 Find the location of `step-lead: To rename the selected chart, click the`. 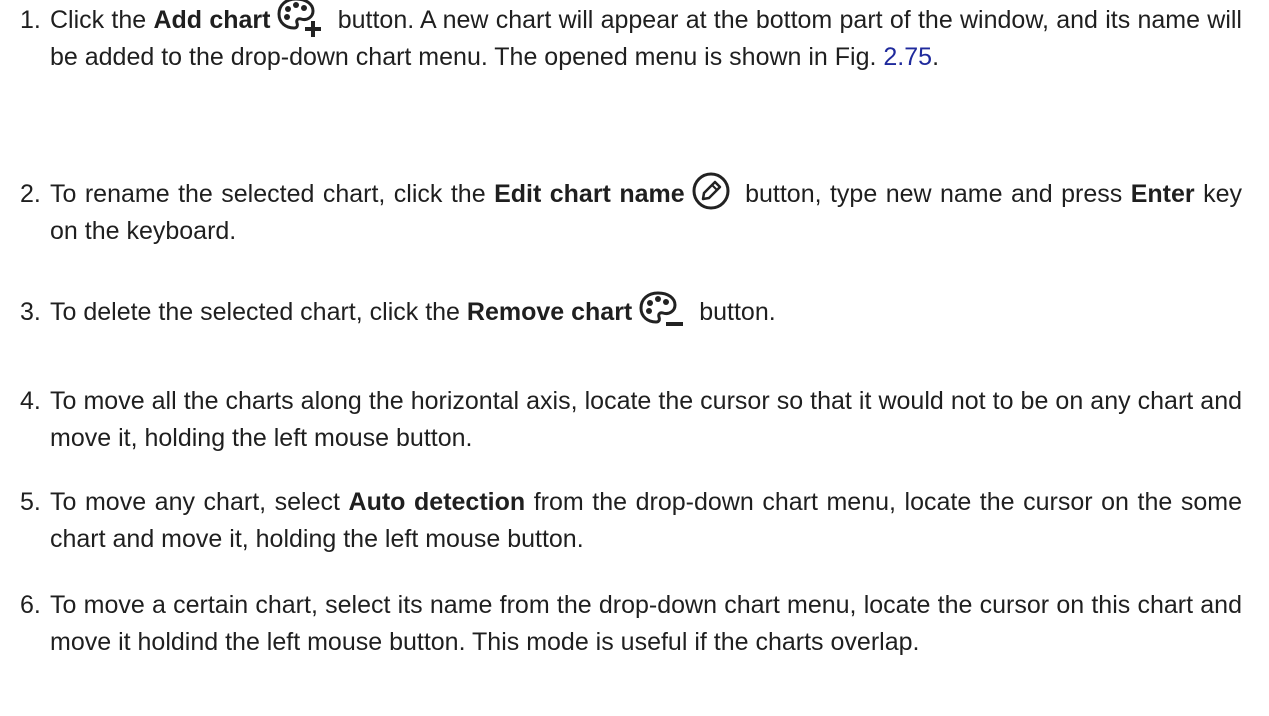

step-lead: To rename the selected chart, click the is located at coordinates (272, 194).